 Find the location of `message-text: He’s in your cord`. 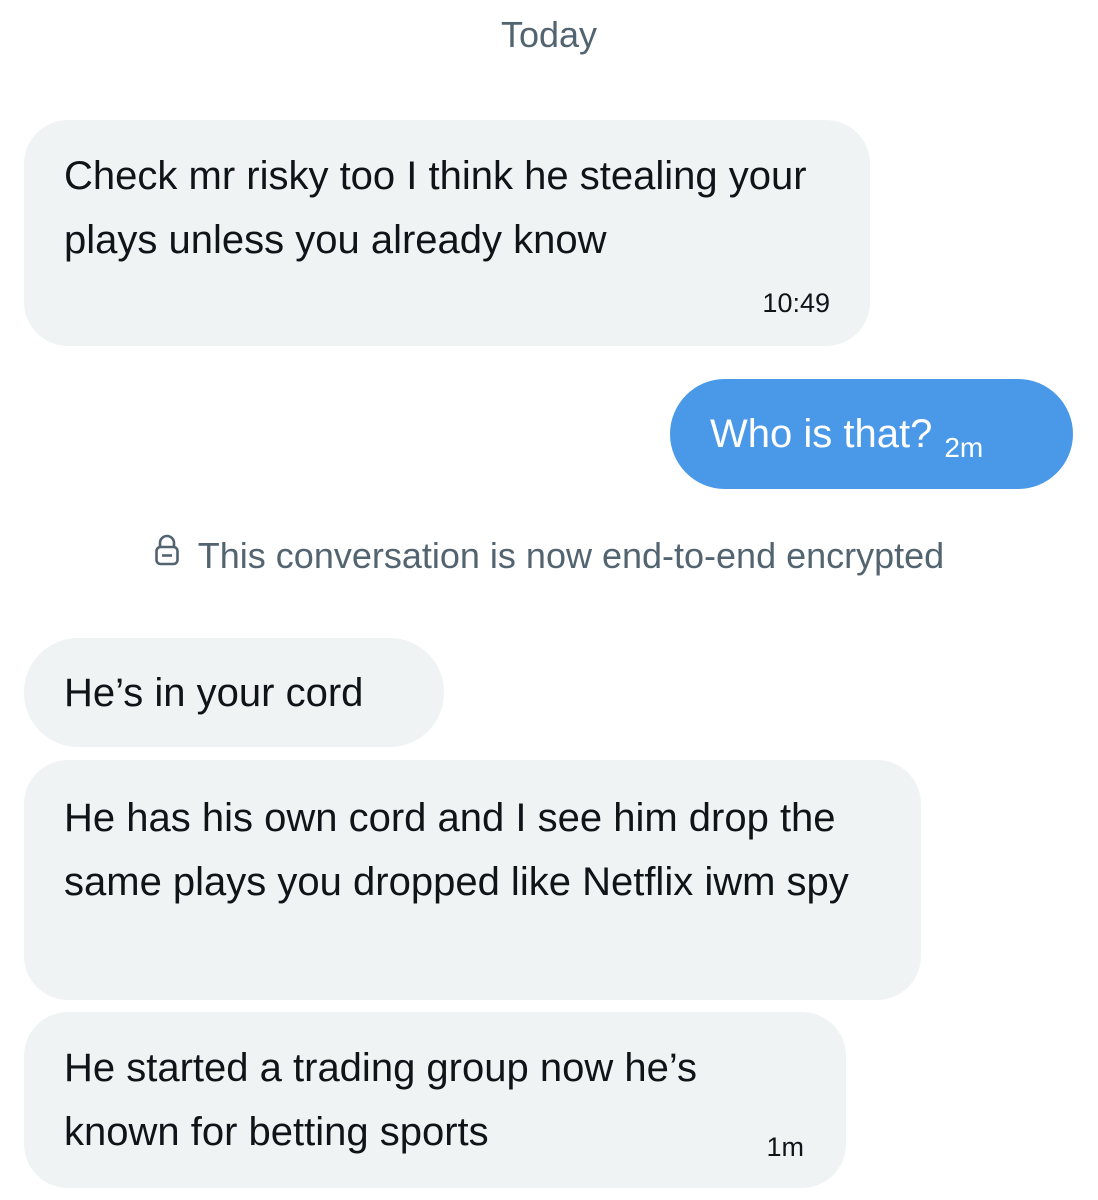

message-text: He’s in your cord is located at coordinates (214, 693).